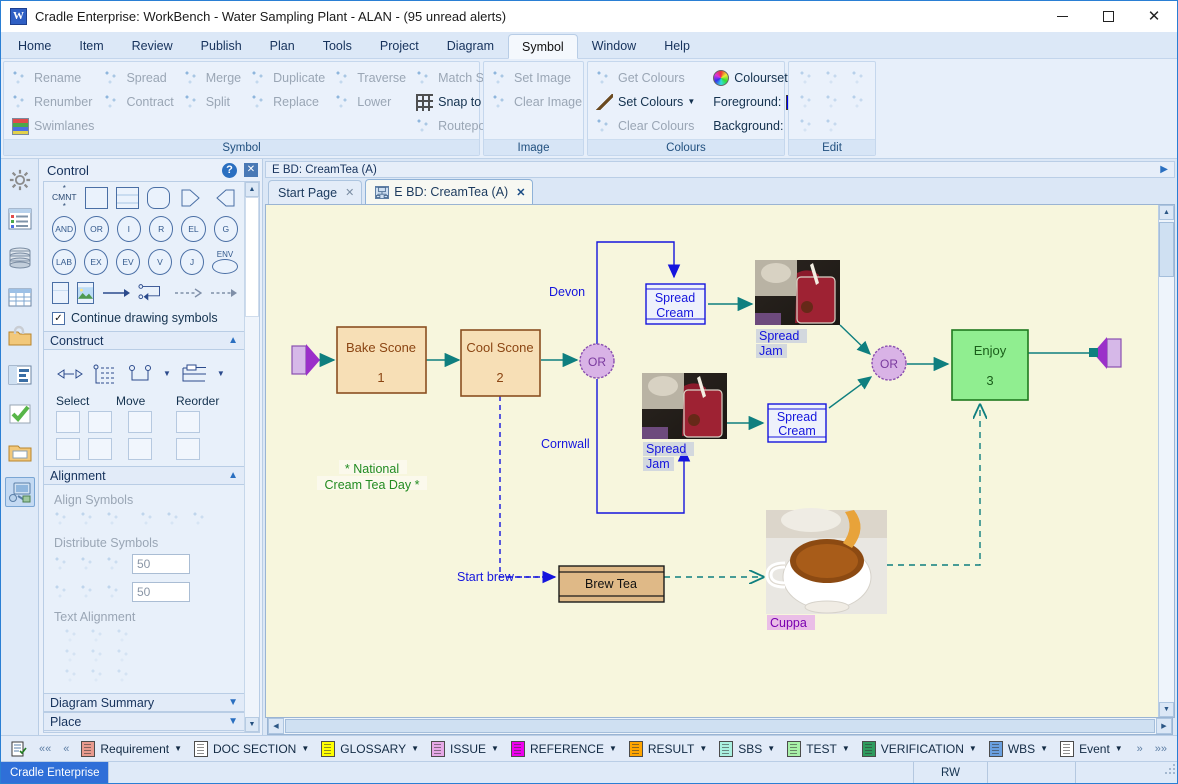 The height and width of the screenshot is (784, 1178). Describe the element at coordinates (100, 449) in the screenshot. I see `select-down-button` at that location.